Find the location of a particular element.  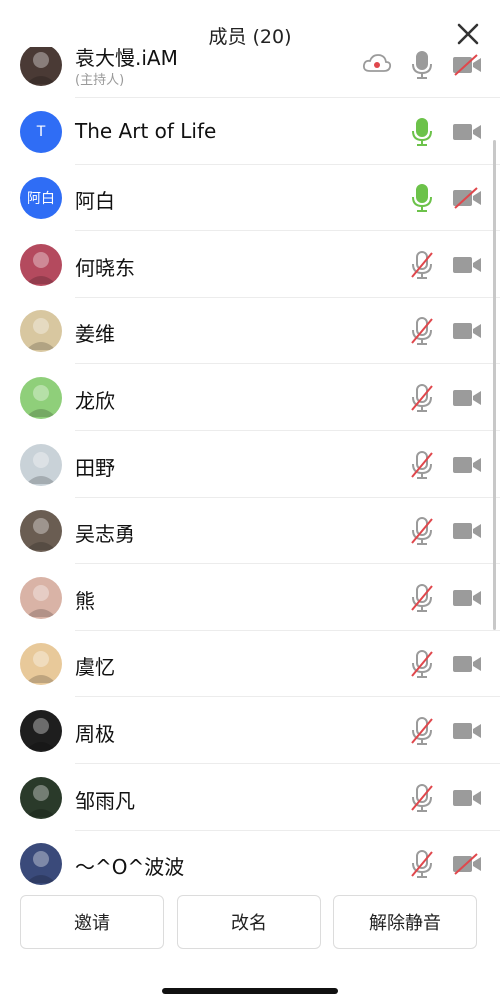

member-row: 熊 is located at coordinates (250, 598).